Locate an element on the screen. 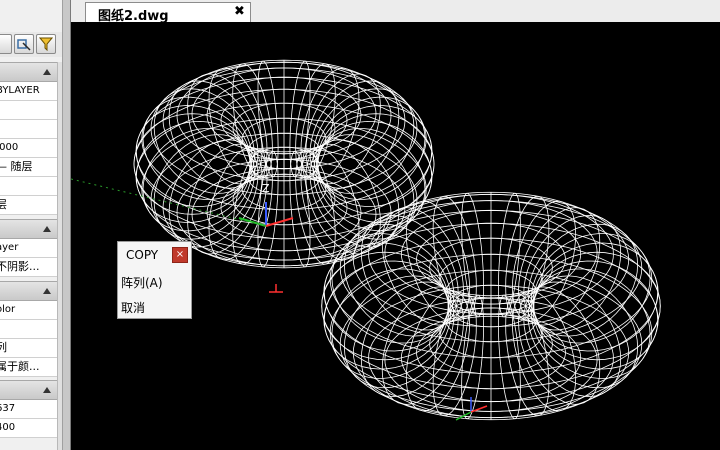 The image size is (720, 450). property-row: .000 is located at coordinates (28, 148).